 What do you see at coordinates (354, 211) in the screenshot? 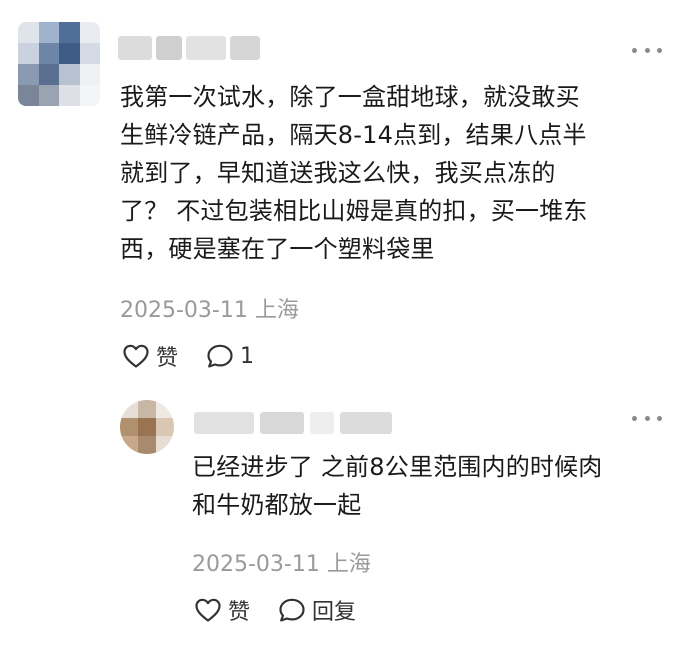
I see `comment-line: 了？ 不过包装相比山姆是真的扣，买一堆东` at bounding box center [354, 211].